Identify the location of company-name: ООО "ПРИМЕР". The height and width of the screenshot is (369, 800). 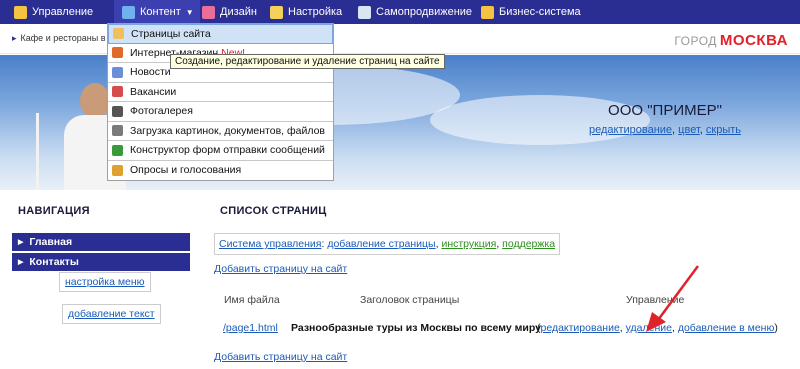
(665, 110).